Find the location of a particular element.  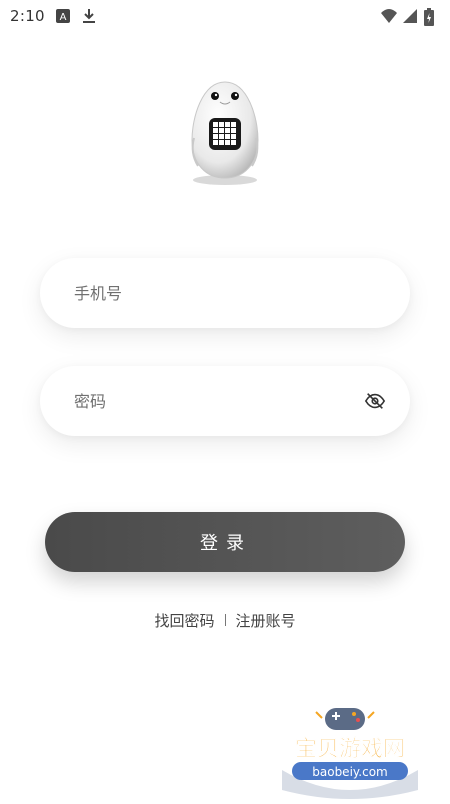

watermark-logo: 宝贝游戏网 baobeiy.com is located at coordinates (350, 750).